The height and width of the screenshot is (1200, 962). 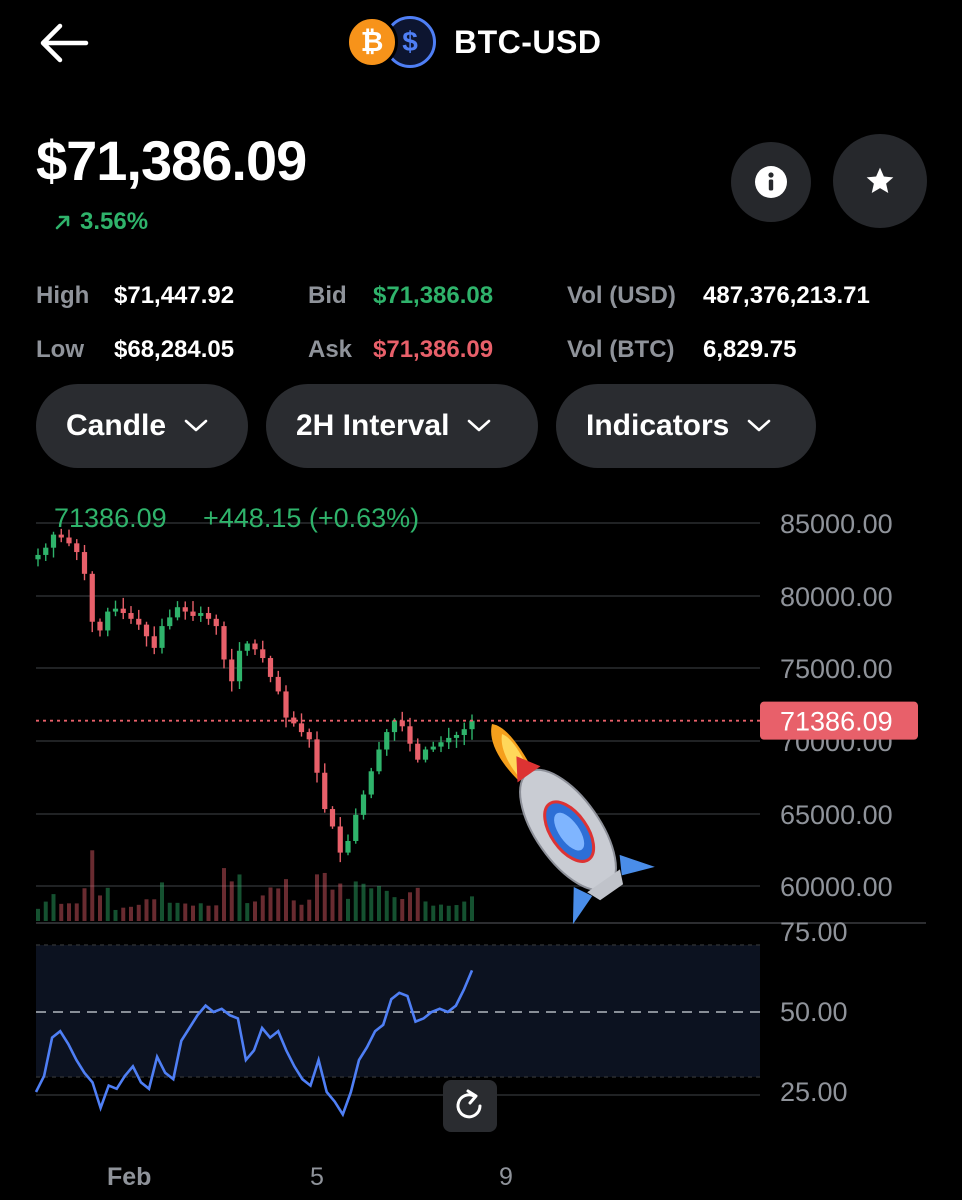 What do you see at coordinates (621, 295) in the screenshot?
I see `vol-usd-label: Vol (USD)` at bounding box center [621, 295].